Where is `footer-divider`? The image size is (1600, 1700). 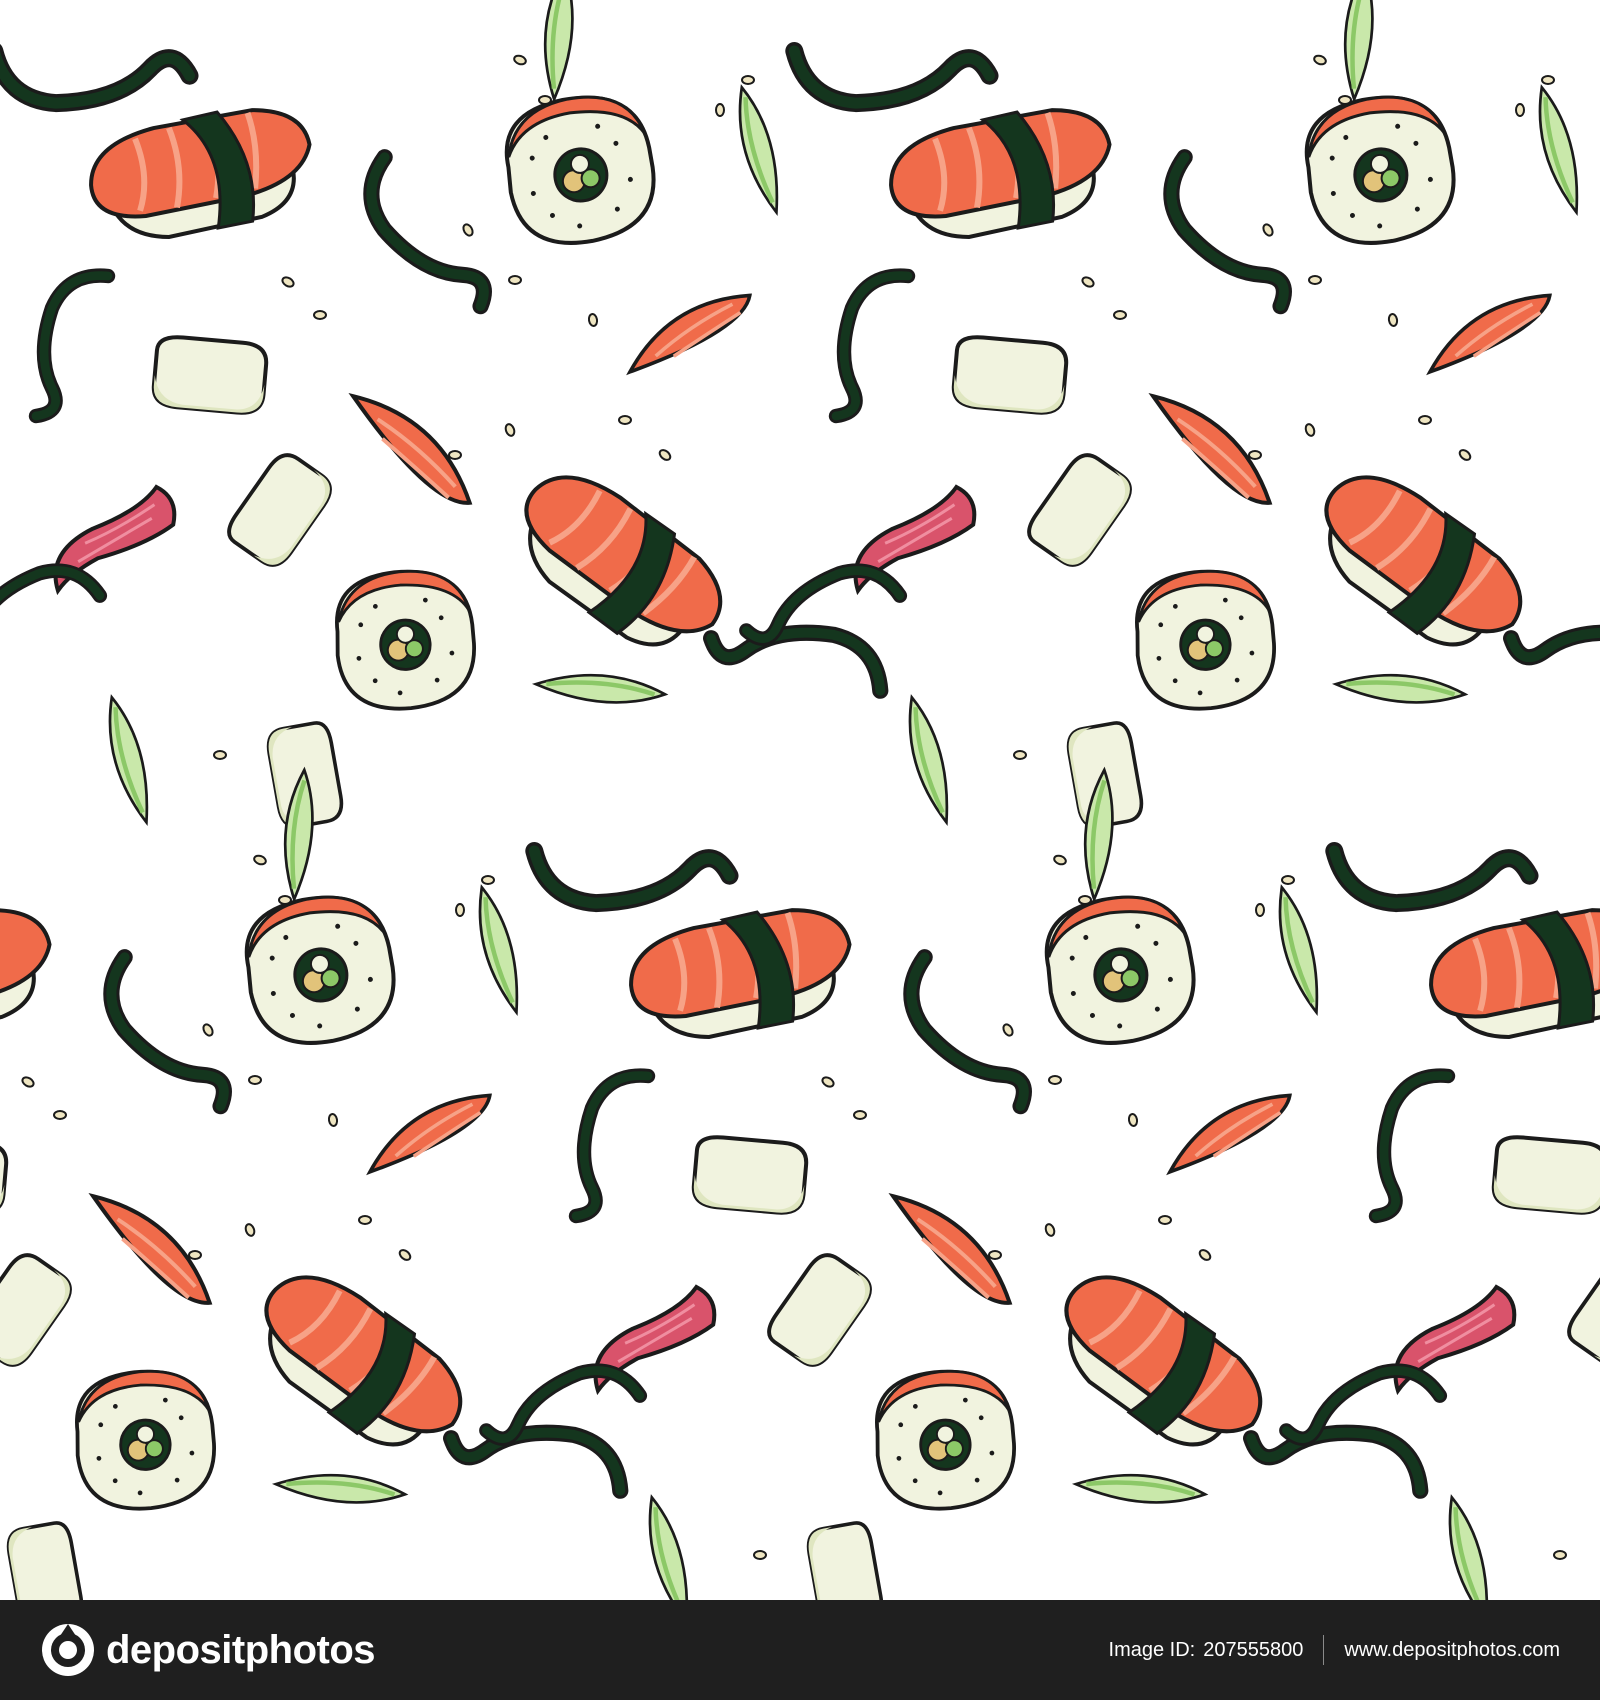 footer-divider is located at coordinates (1324, 1650).